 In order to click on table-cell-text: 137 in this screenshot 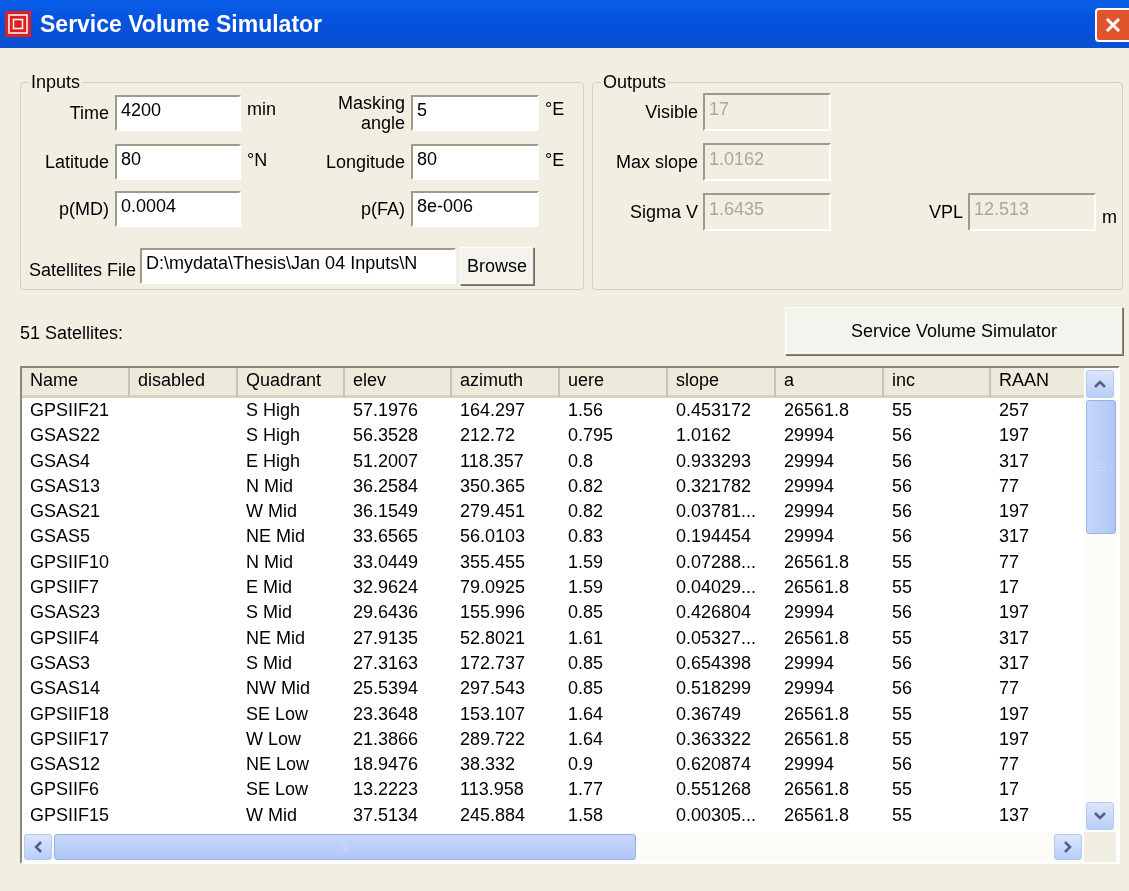, I will do `click(1014, 815)`.